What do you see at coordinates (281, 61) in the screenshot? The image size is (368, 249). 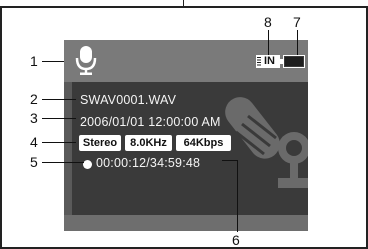 I see `battery-tip` at bounding box center [281, 61].